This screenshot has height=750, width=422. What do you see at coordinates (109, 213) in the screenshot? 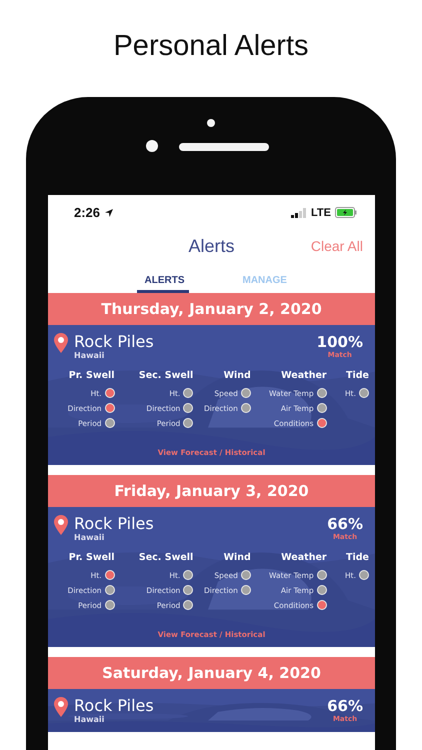
I see `location-arrow-icon` at bounding box center [109, 213].